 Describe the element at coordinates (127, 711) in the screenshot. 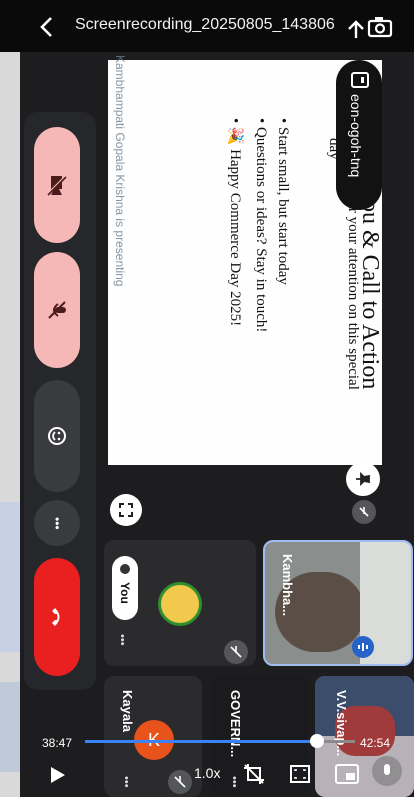

I see `kayala-name: Kayala` at that location.